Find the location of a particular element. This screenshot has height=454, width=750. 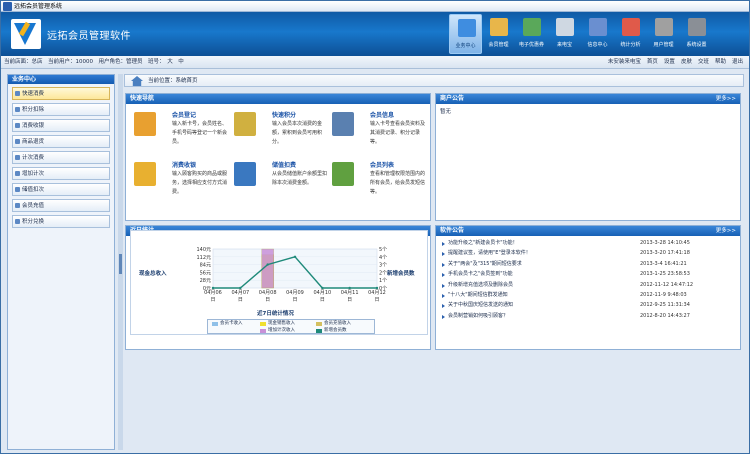

y-left-tick: 112元 is located at coordinates (203, 258).